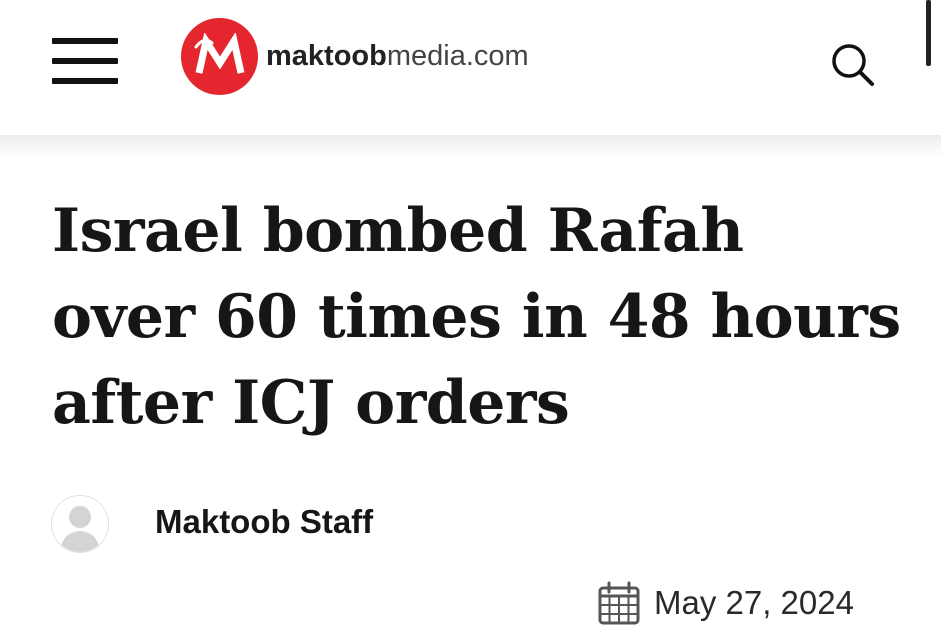 This screenshot has width=941, height=643. What do you see at coordinates (928, 33) in the screenshot?
I see `scrollbar-edge` at bounding box center [928, 33].